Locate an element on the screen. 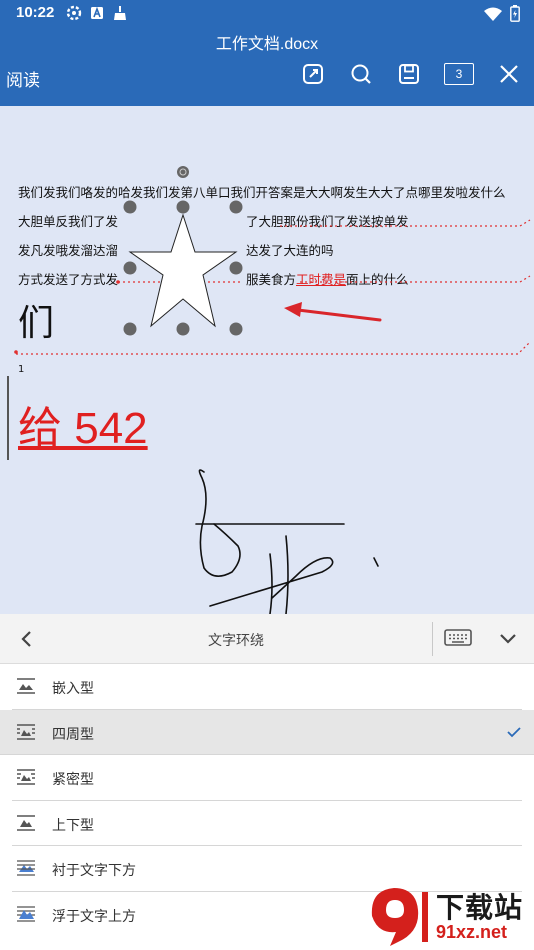 This screenshot has height=950, width=534. external-edit-icon is located at coordinates (313, 74).